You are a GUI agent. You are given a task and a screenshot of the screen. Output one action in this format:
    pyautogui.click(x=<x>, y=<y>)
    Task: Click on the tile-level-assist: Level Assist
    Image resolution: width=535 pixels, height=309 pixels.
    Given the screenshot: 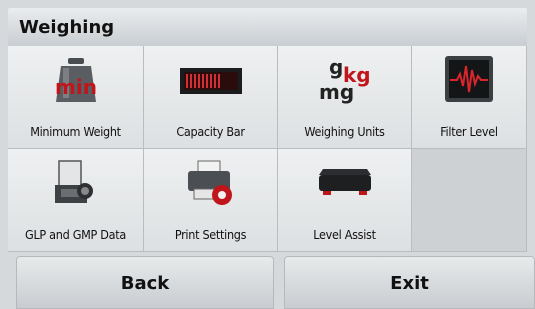 What is the action you would take?
    pyautogui.click(x=345, y=200)
    